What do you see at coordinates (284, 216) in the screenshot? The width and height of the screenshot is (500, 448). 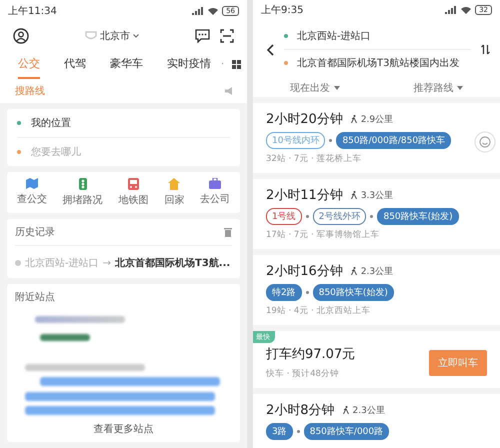 I see `subway-line-tag: 1号线` at bounding box center [284, 216].